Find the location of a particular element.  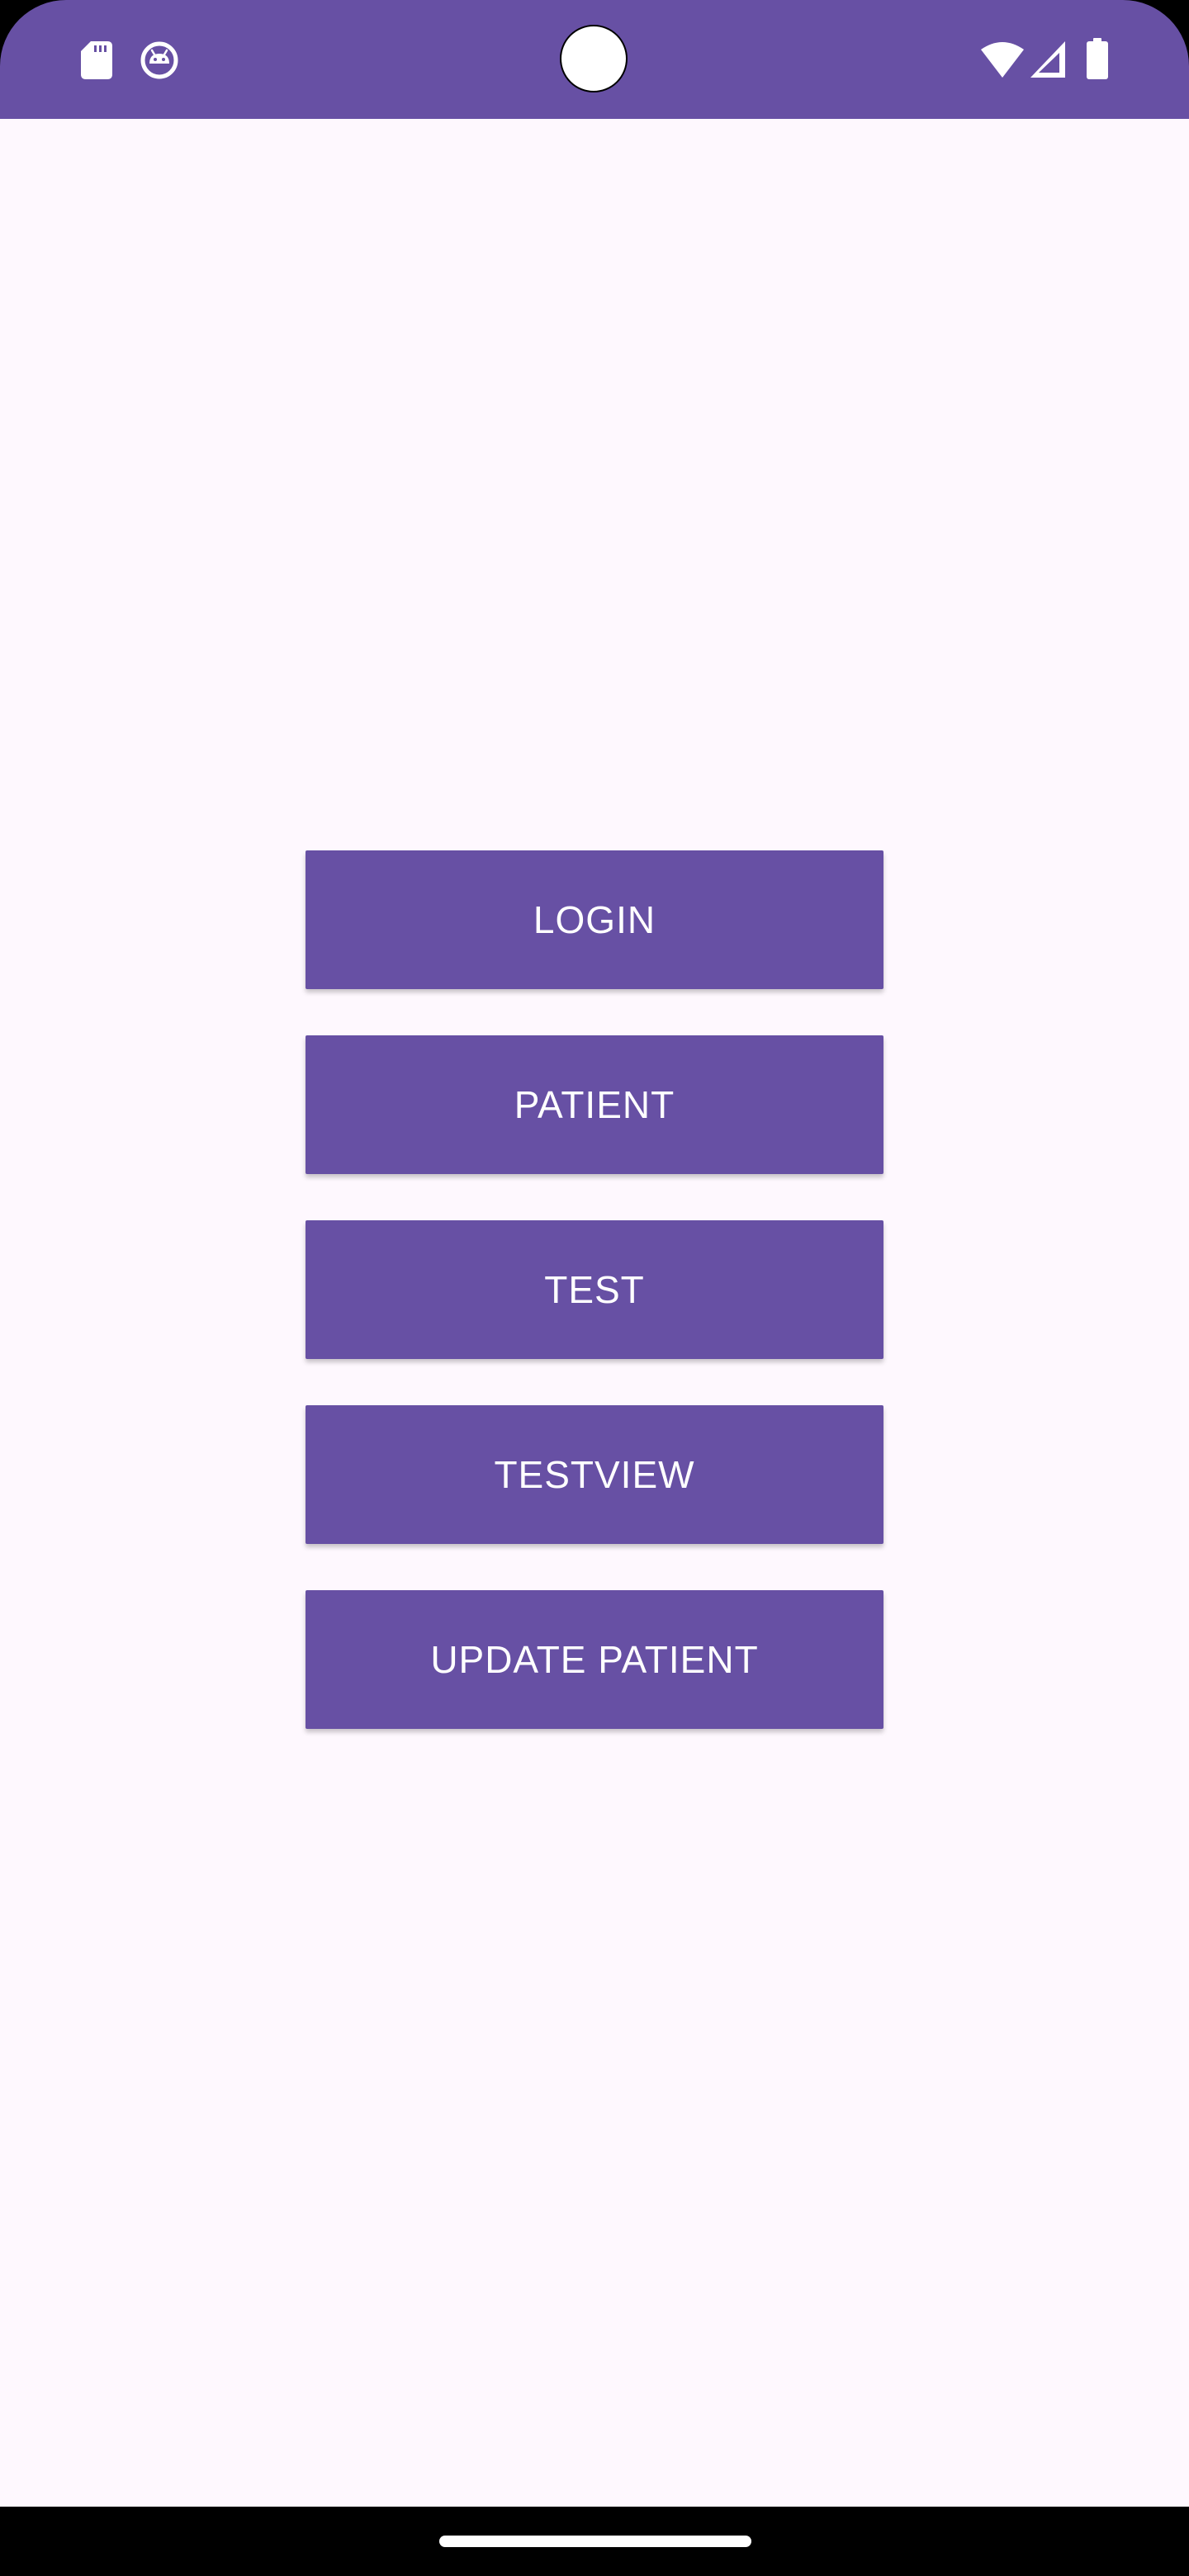

status-bar is located at coordinates (594, 59).